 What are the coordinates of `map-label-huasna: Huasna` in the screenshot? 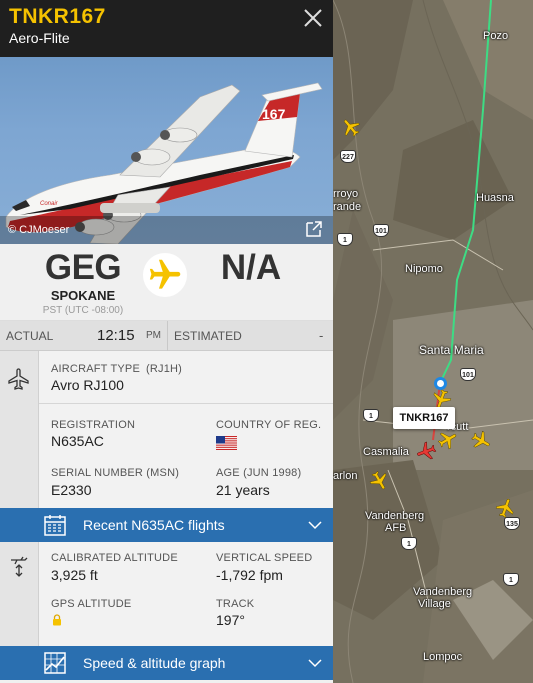 It's located at (495, 198).